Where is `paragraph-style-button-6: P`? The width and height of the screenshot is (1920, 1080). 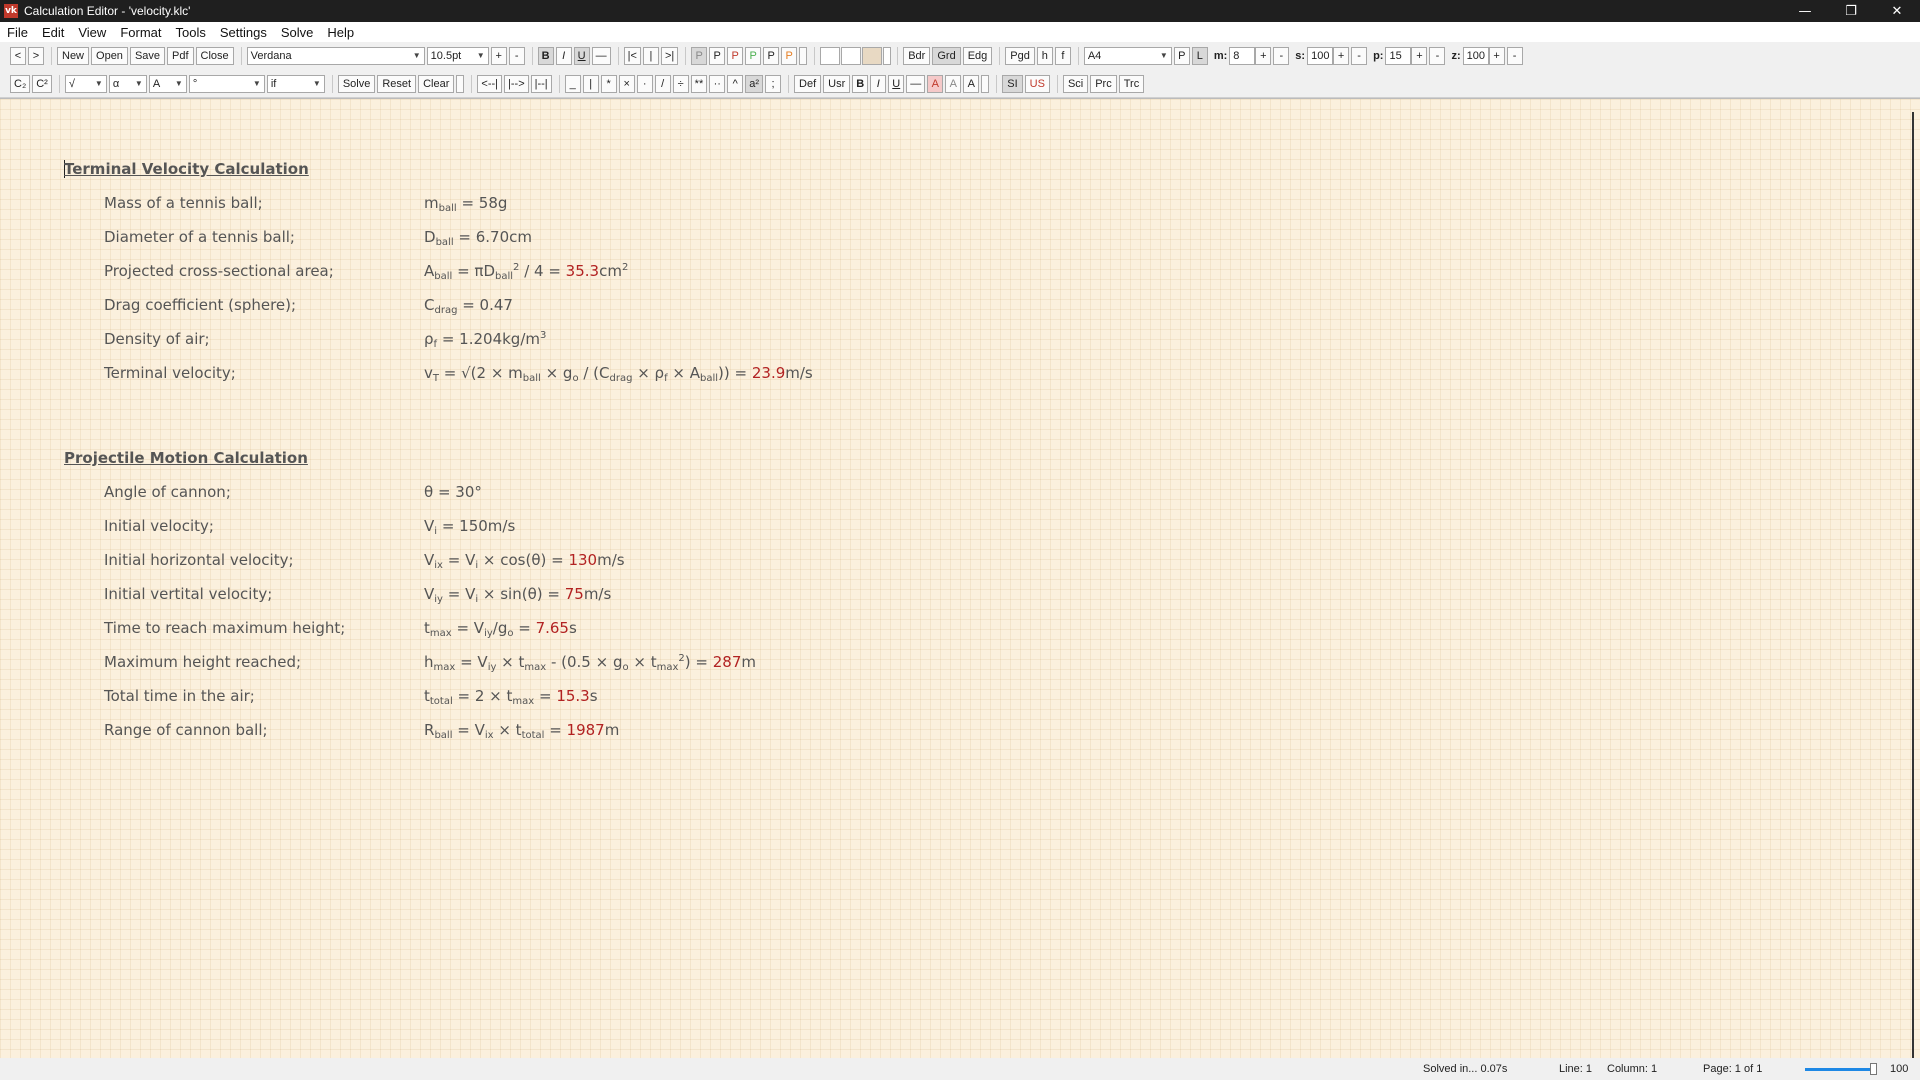 paragraph-style-button-6: P is located at coordinates (789, 55).